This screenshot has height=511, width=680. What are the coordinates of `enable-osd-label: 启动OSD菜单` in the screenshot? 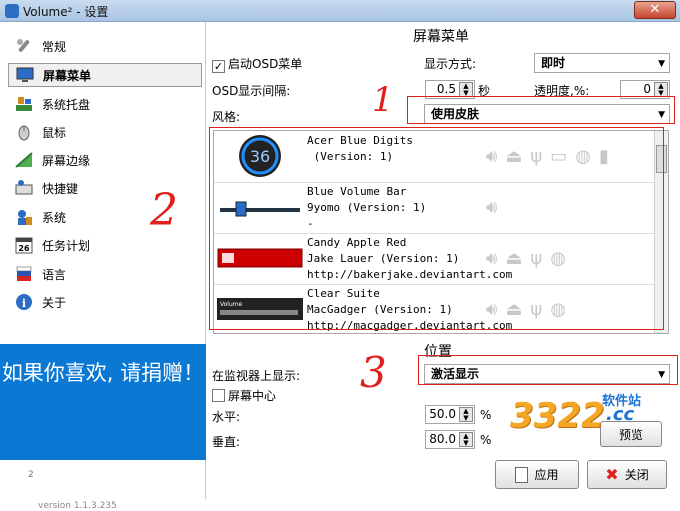 It's located at (265, 64).